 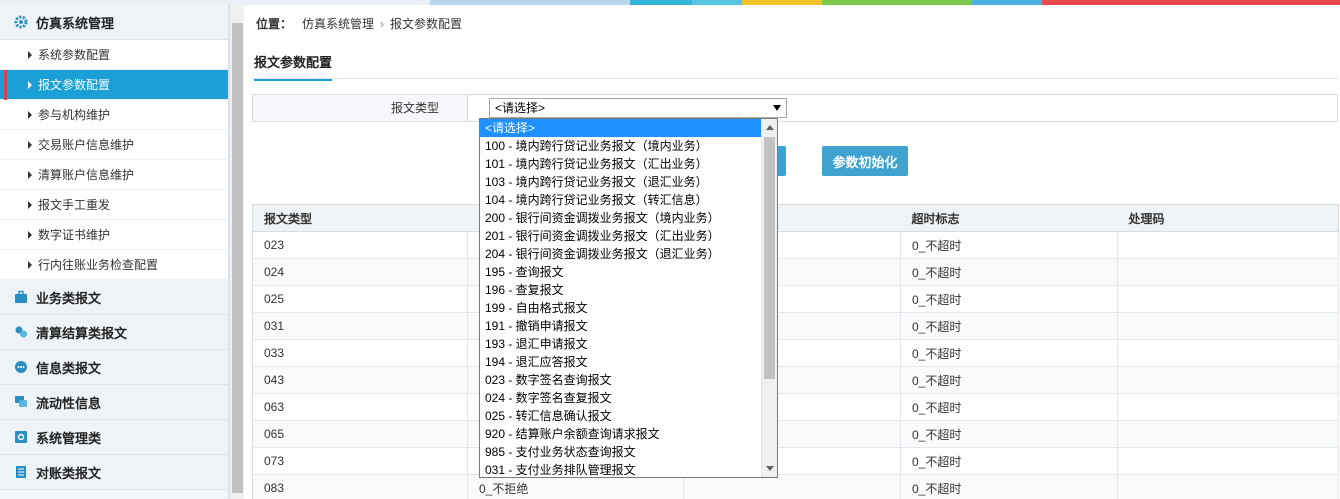 I want to click on cell: 083, so click(x=360, y=486).